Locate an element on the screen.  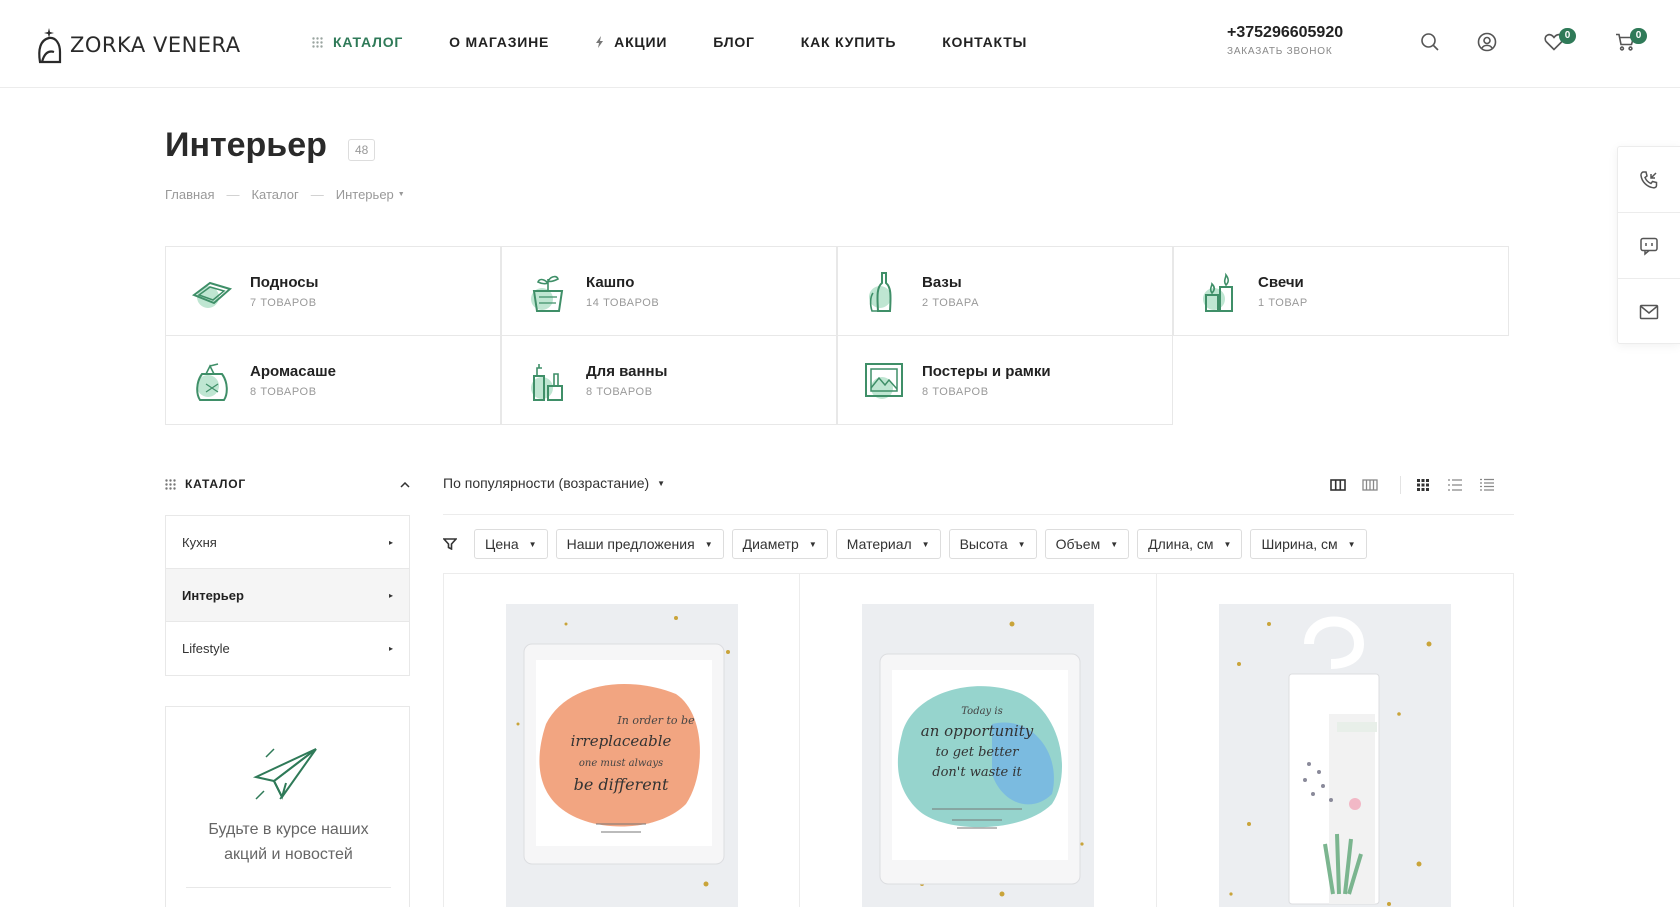
search-icon is located at coordinates (1430, 42).